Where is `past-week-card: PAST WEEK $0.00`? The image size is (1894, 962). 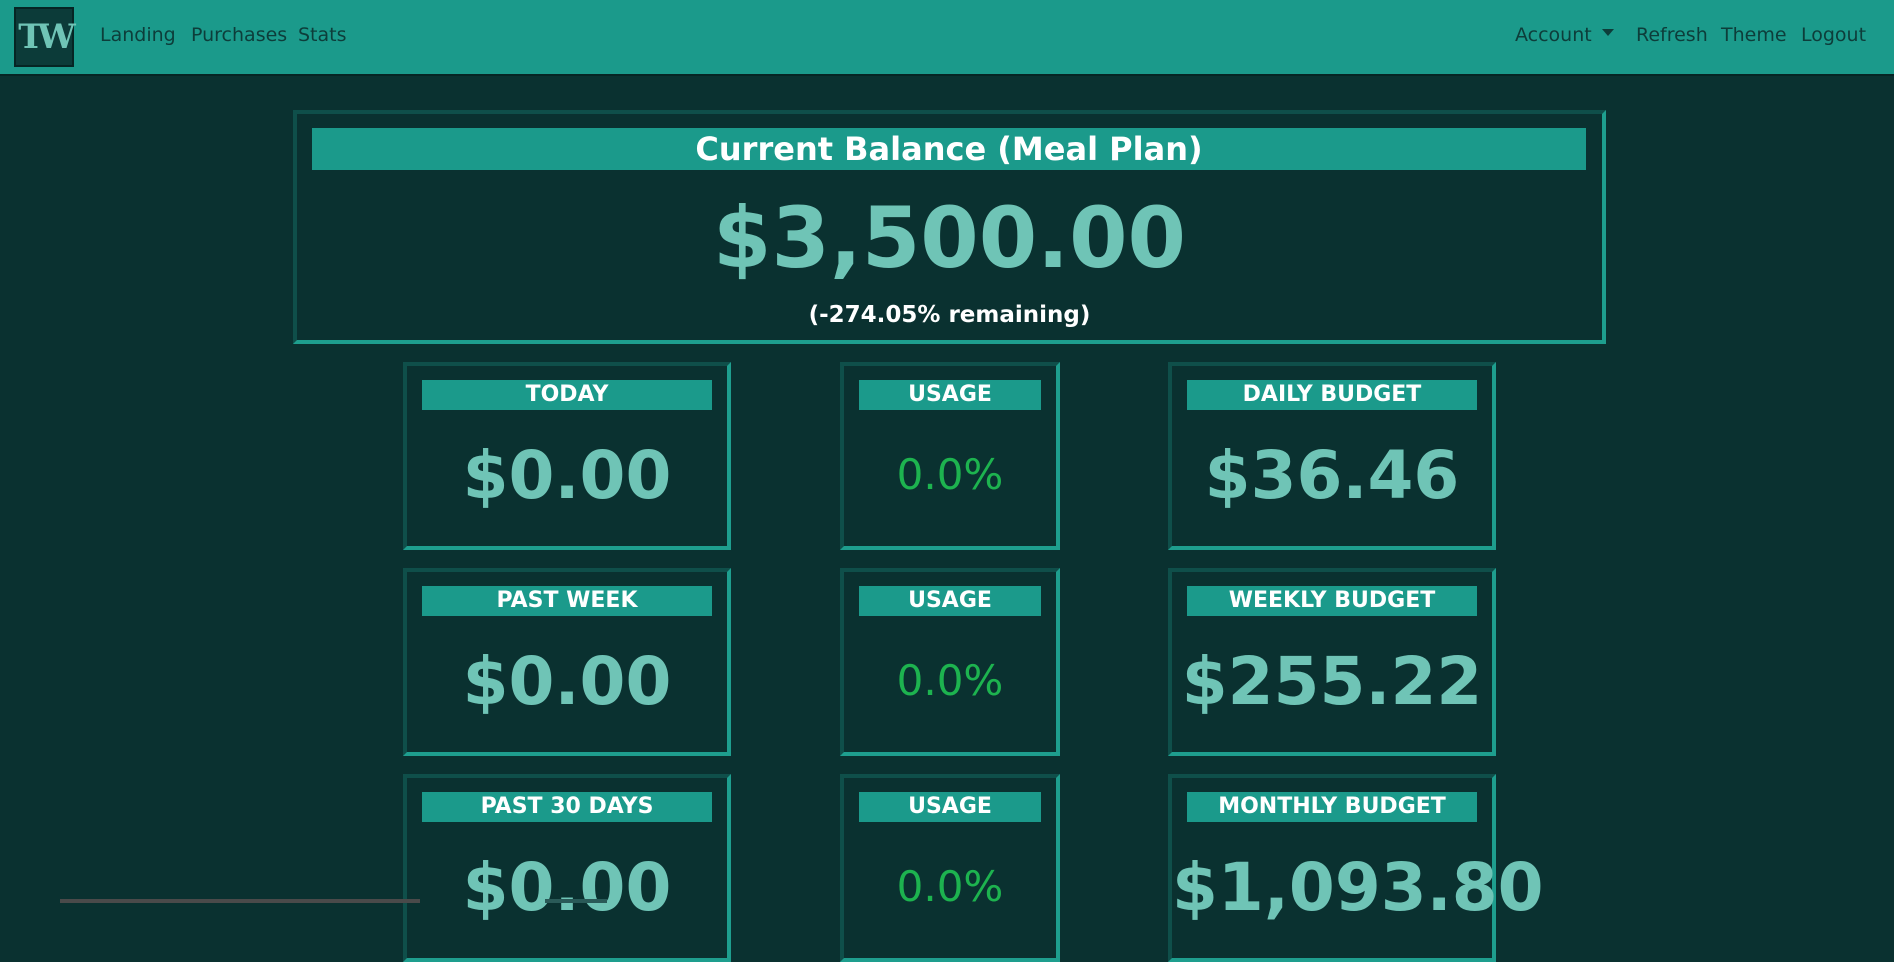 past-week-card: PAST WEEK $0.00 is located at coordinates (567, 662).